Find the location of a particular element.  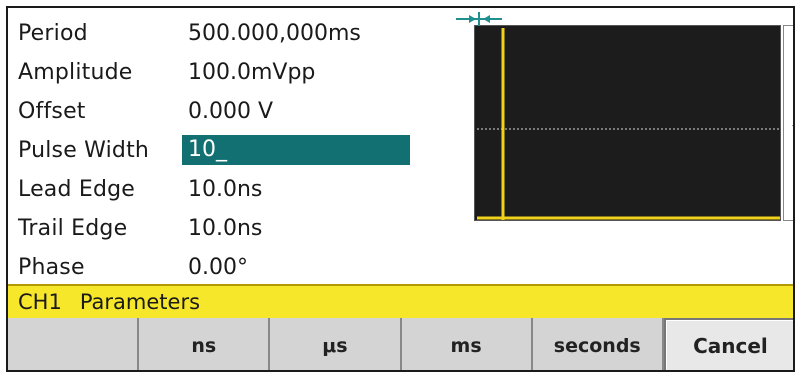

pulse-width-entry-field: 10_ is located at coordinates (296, 150).